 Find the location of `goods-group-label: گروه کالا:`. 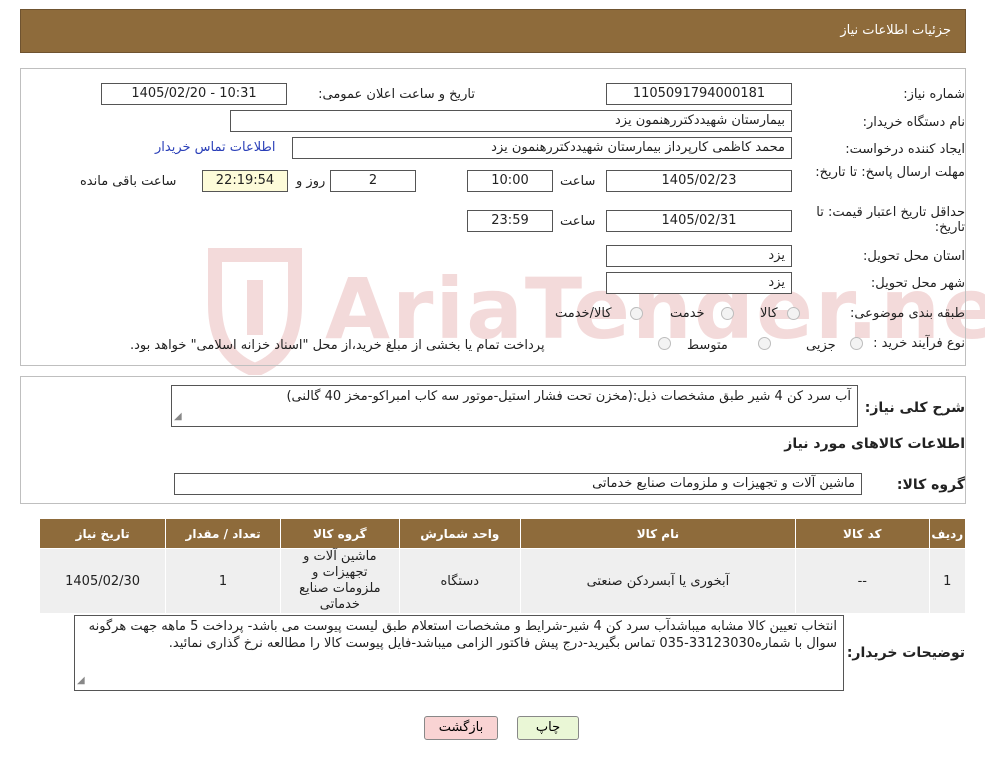

goods-group-label: گروه کالا: is located at coordinates (930, 485).